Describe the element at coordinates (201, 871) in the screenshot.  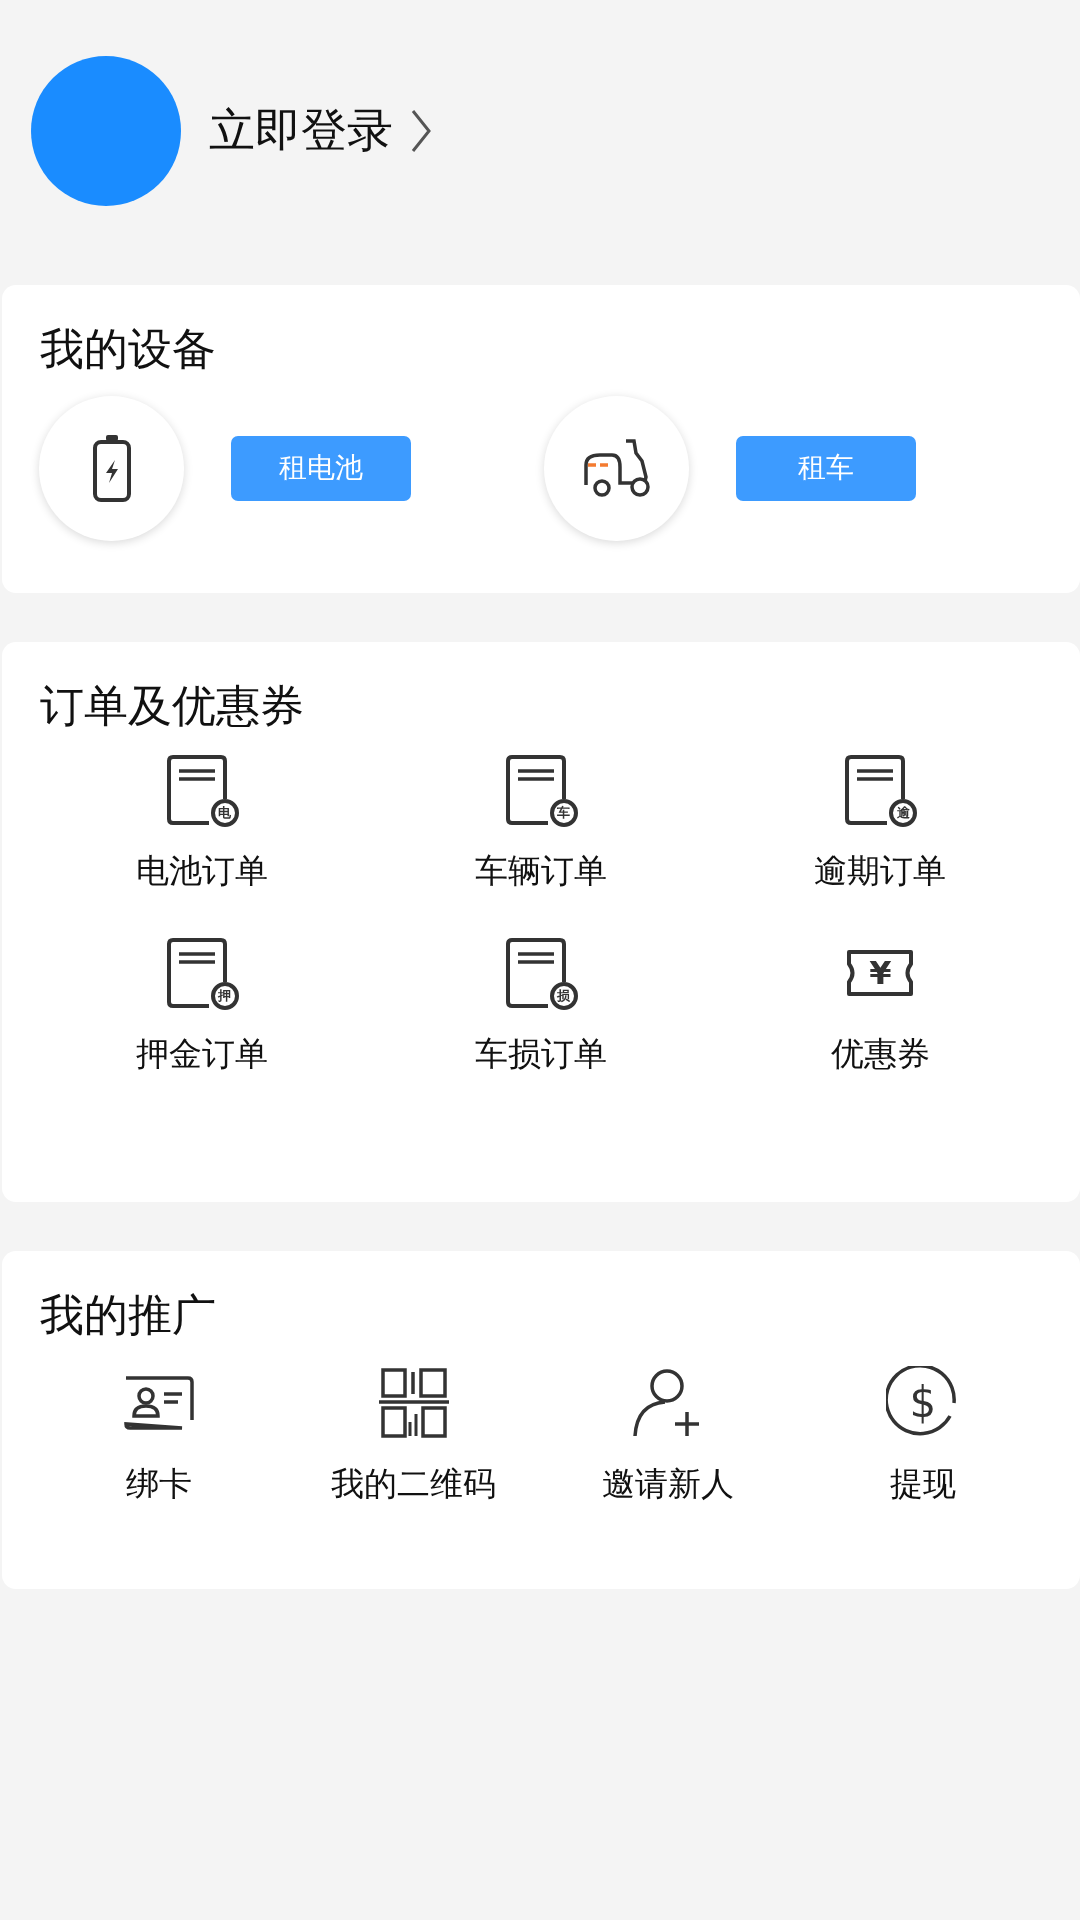
I see `order-link: 电池订单` at that location.